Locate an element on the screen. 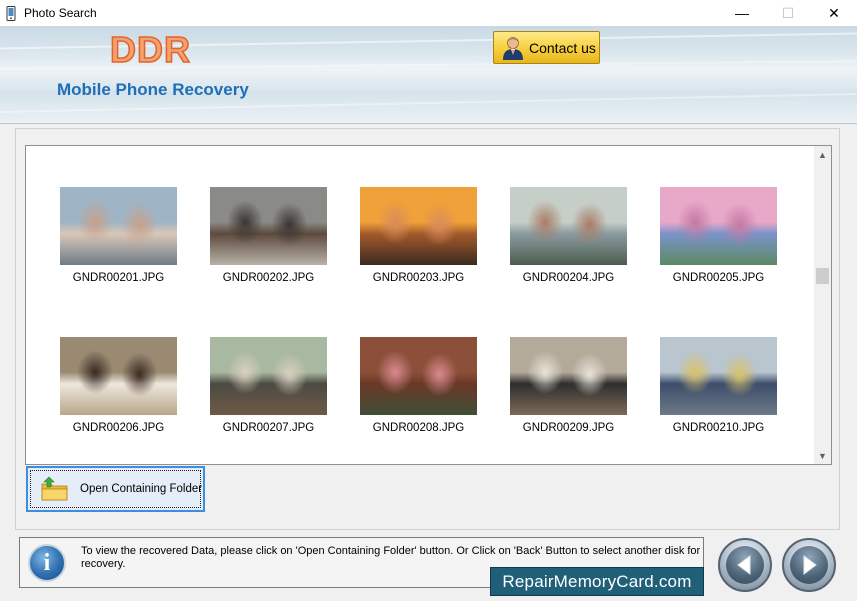  maximize-button: ☐ is located at coordinates (788, 12).